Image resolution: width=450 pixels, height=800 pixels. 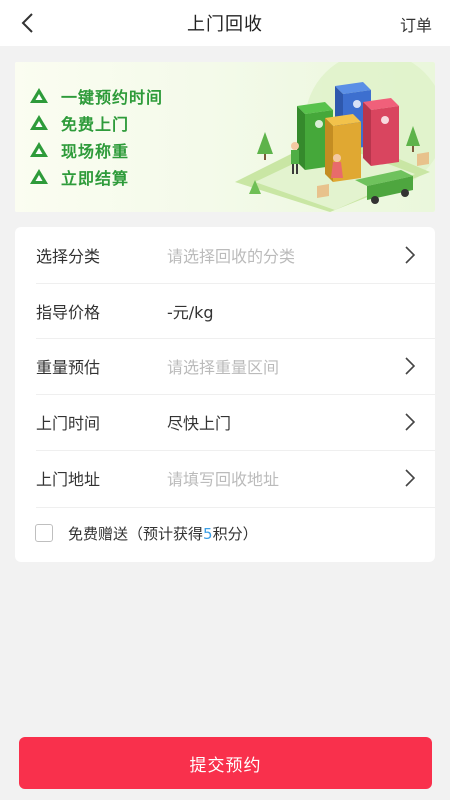 What do you see at coordinates (68, 312) in the screenshot?
I see `price-label: 指导价格` at bounding box center [68, 312].